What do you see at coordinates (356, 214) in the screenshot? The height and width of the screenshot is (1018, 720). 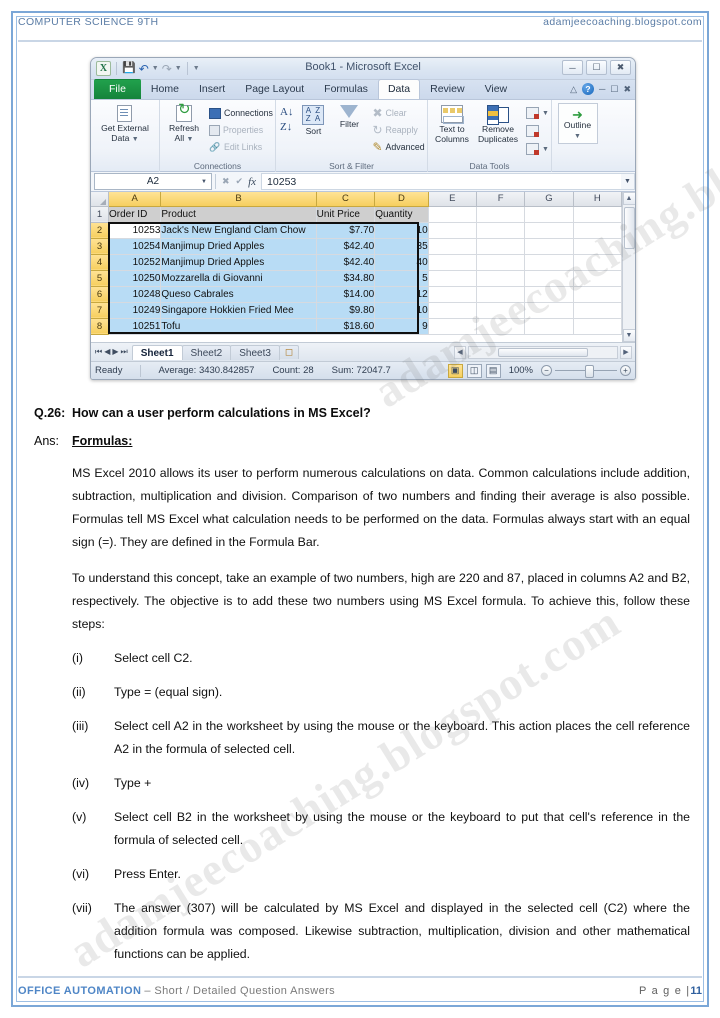 I see `table-row: 1 Order ID Product Unit Price Quantity` at bounding box center [356, 214].